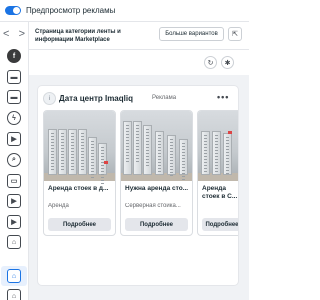 This screenshot has width=320, height=300. Describe the element at coordinates (14, 242) in the screenshot. I see `shop-icon: ⌂` at that location.